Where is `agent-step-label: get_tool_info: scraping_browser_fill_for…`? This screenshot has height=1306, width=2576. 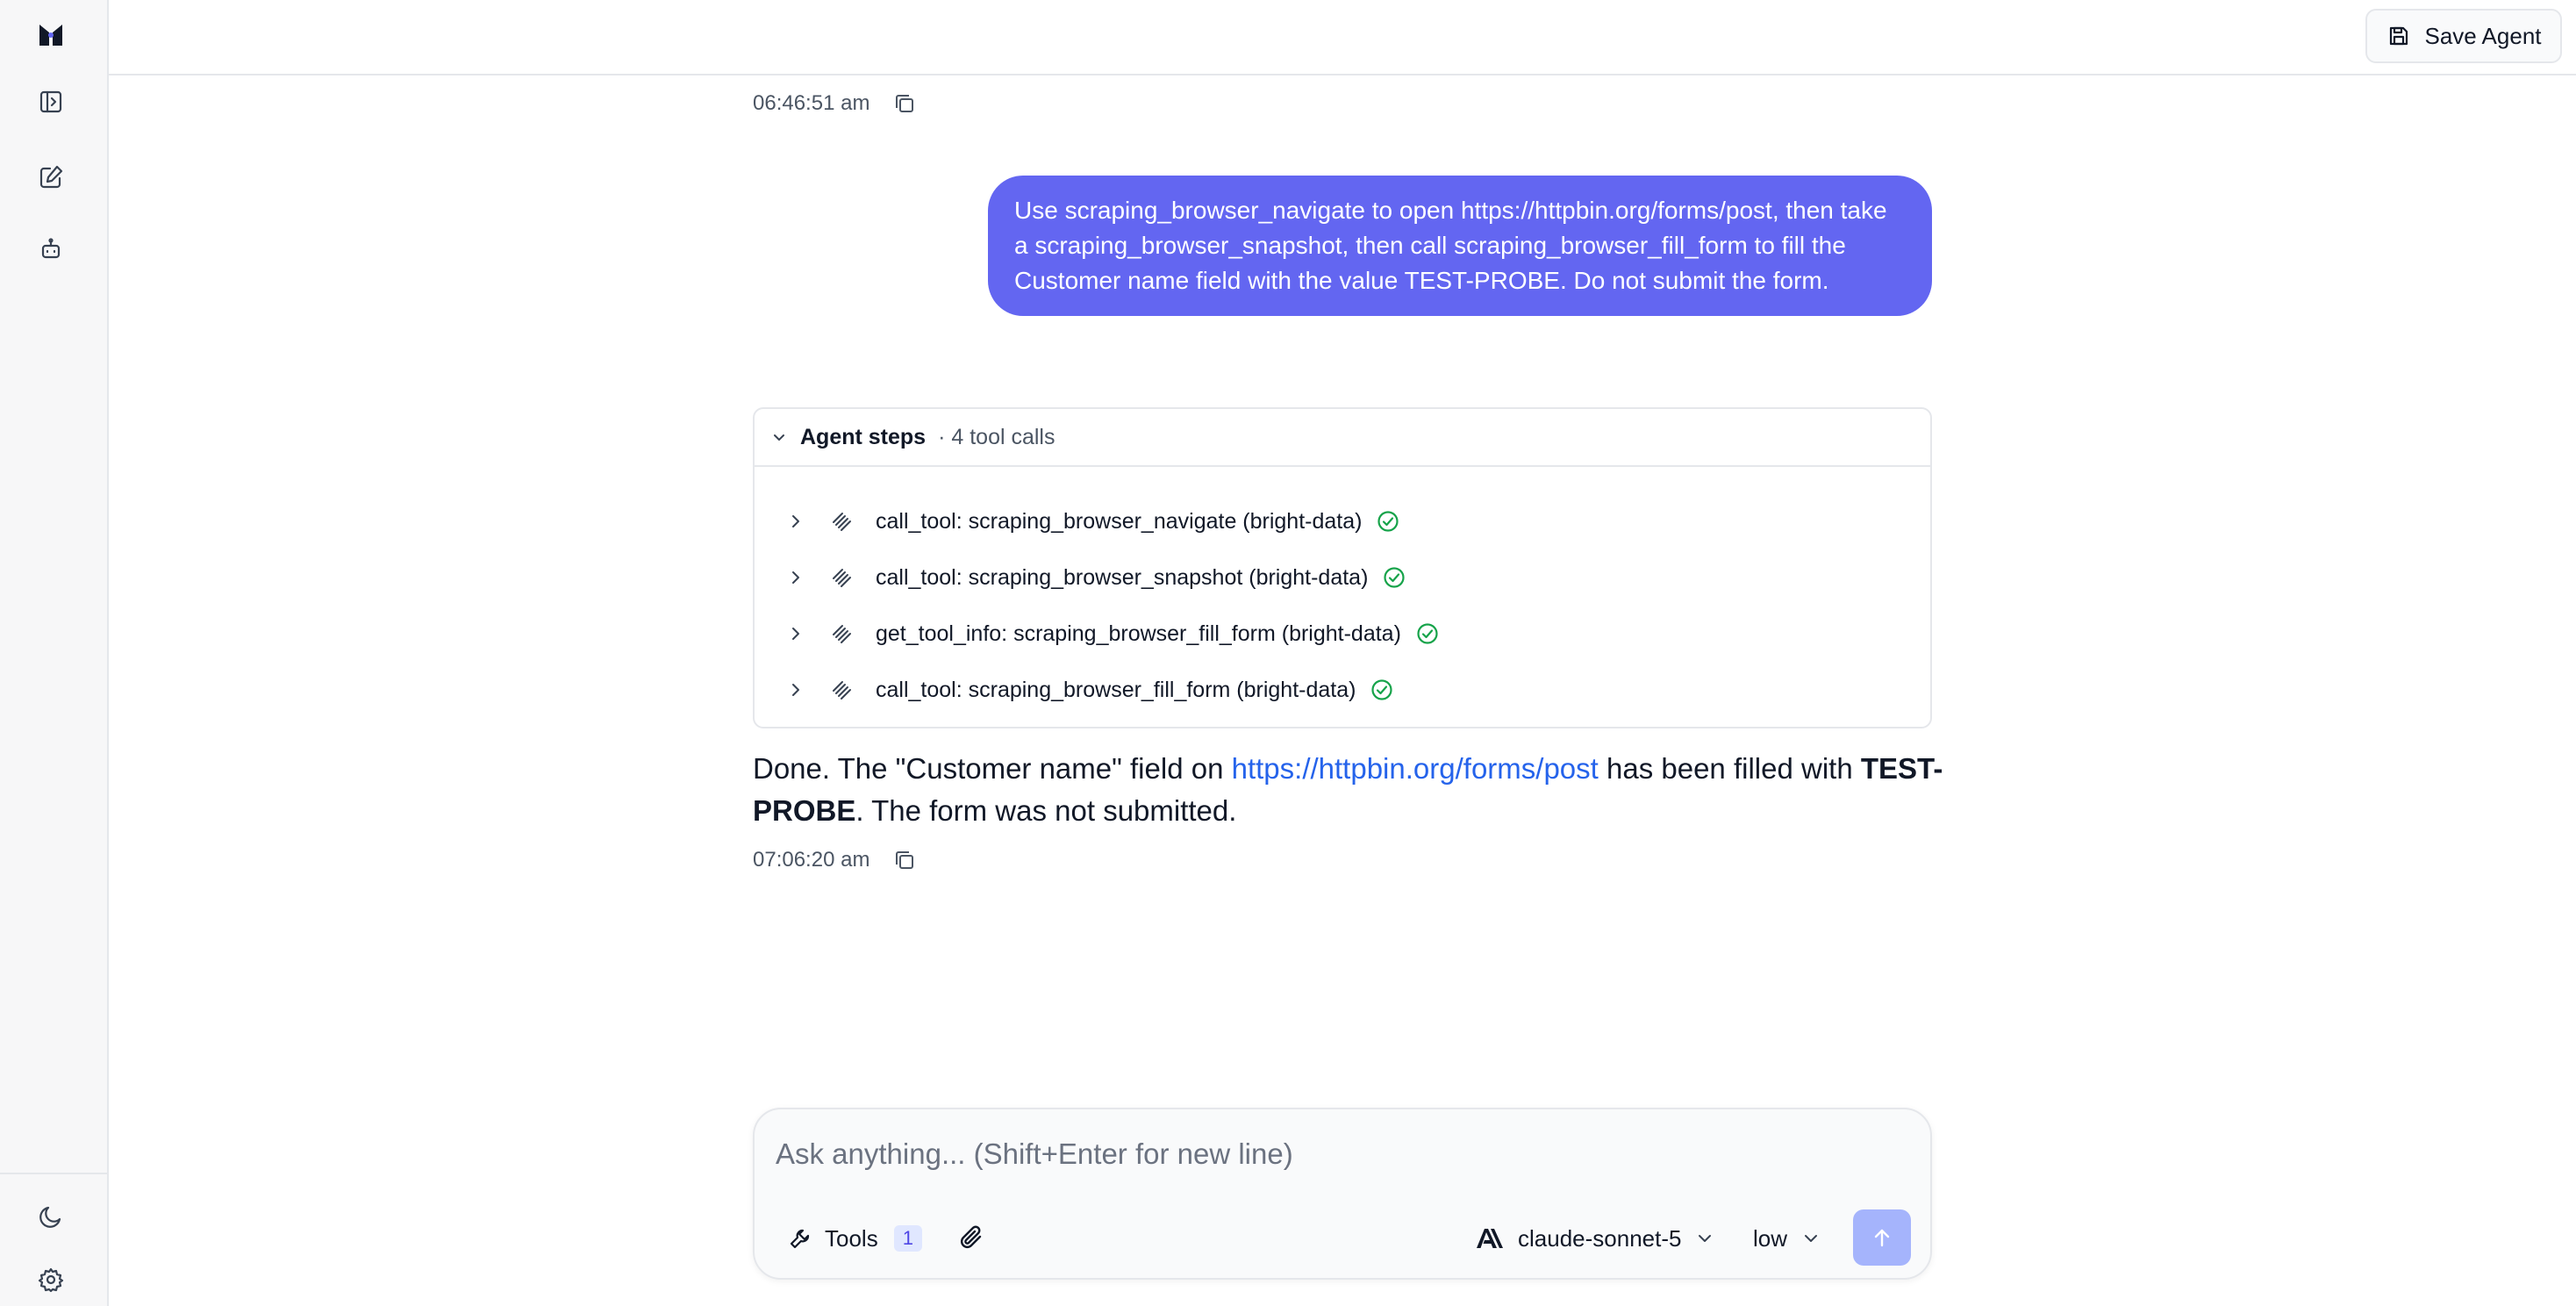 agent-step-label: get_tool_info: scraping_browser_fill_for… is located at coordinates (1138, 633).